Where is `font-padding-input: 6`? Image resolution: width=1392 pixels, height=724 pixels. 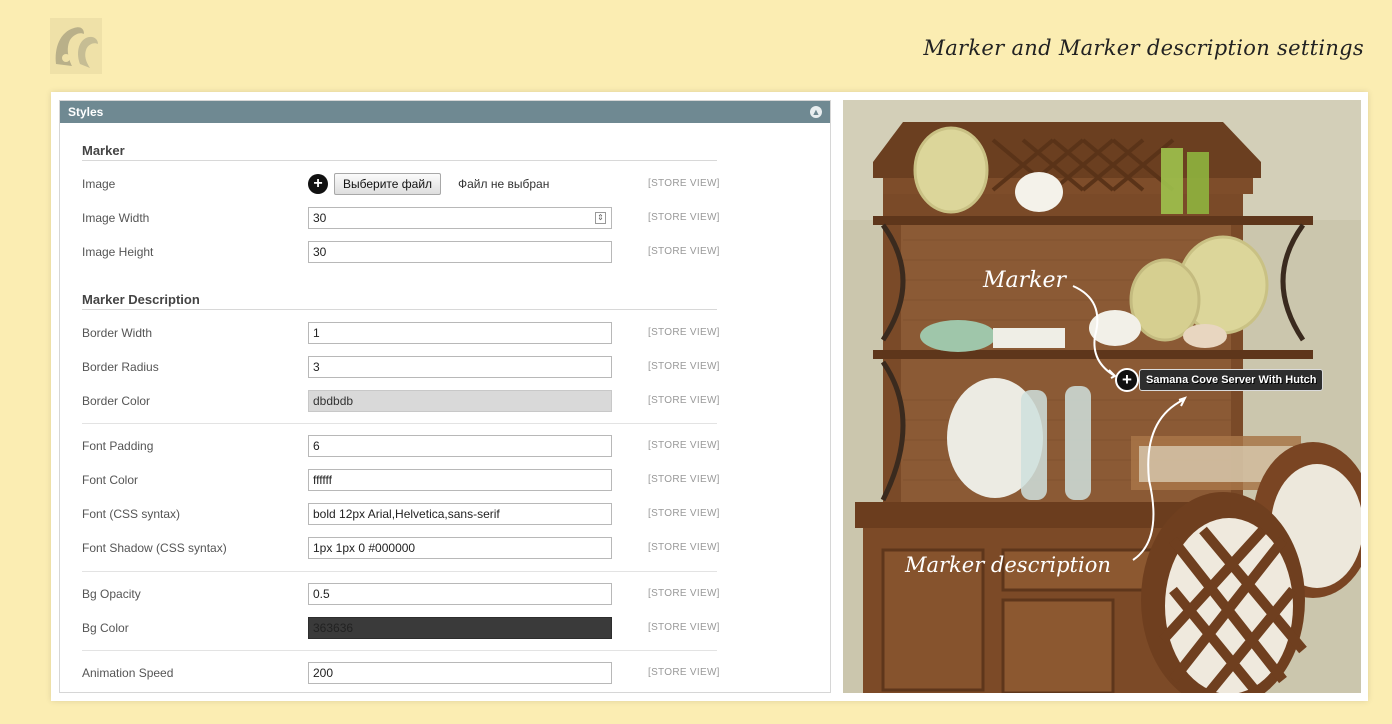 font-padding-input: 6 is located at coordinates (460, 446).